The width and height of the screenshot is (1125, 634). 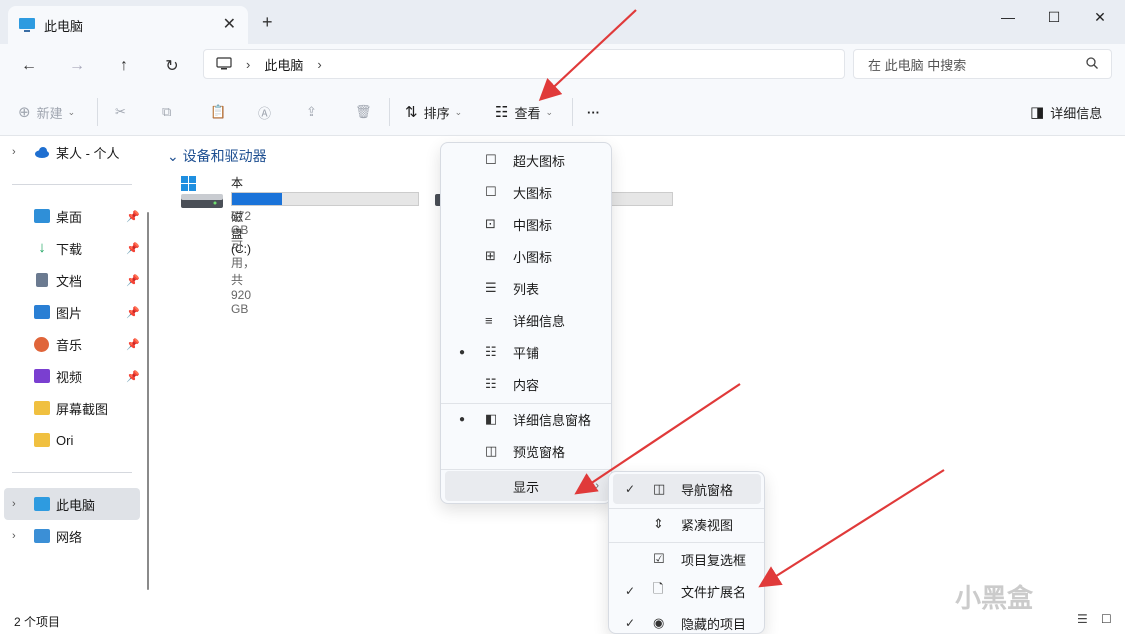 I want to click on share-icon: ⇪, so click(x=311, y=112).